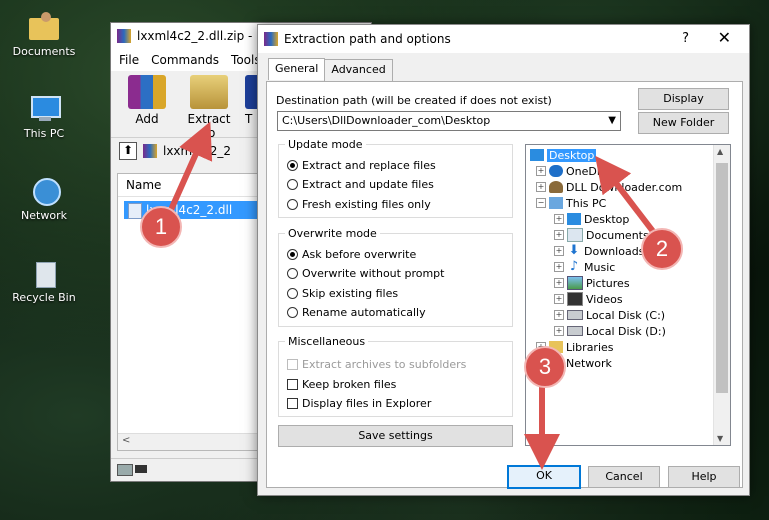 This screenshot has height=520, width=769. I want to click on annotation-badge-3: 3, so click(545, 367).